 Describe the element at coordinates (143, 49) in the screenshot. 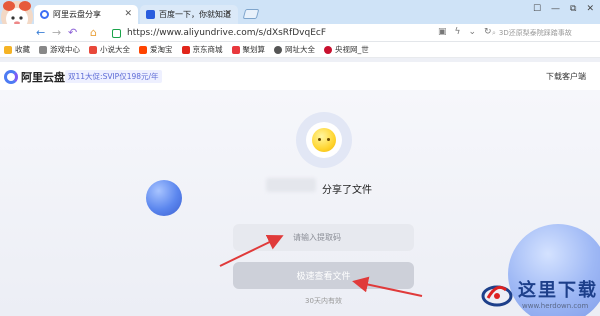

I see `taobao-icon` at that location.